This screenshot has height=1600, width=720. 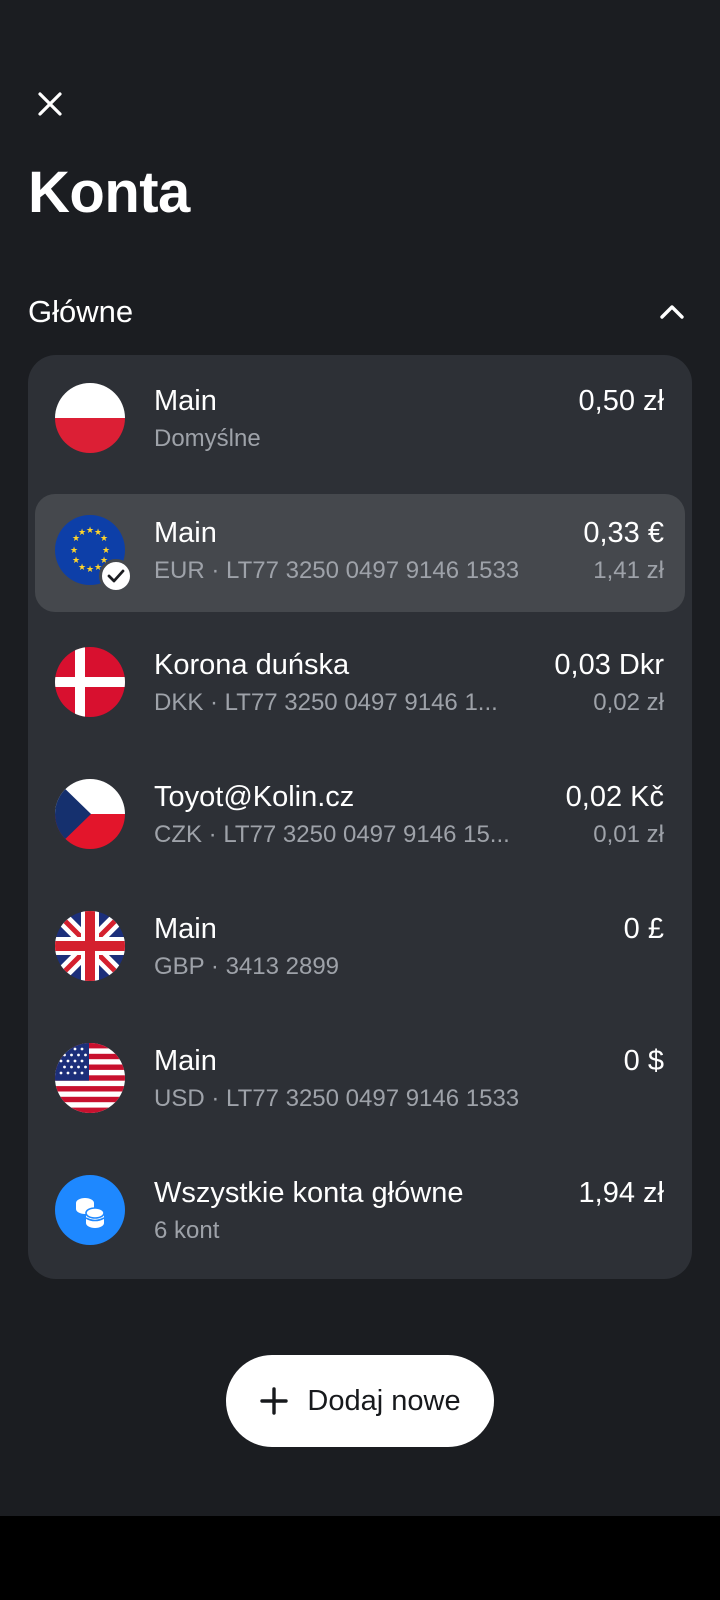 What do you see at coordinates (623, 533) in the screenshot?
I see `account-balance: 0,33 €` at bounding box center [623, 533].